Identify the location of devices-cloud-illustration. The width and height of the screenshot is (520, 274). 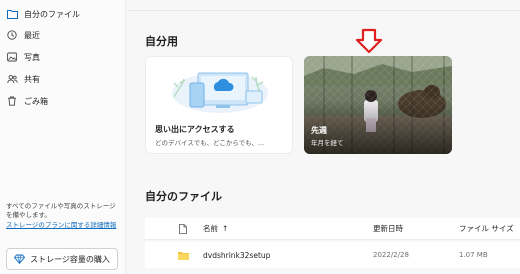
(220, 92).